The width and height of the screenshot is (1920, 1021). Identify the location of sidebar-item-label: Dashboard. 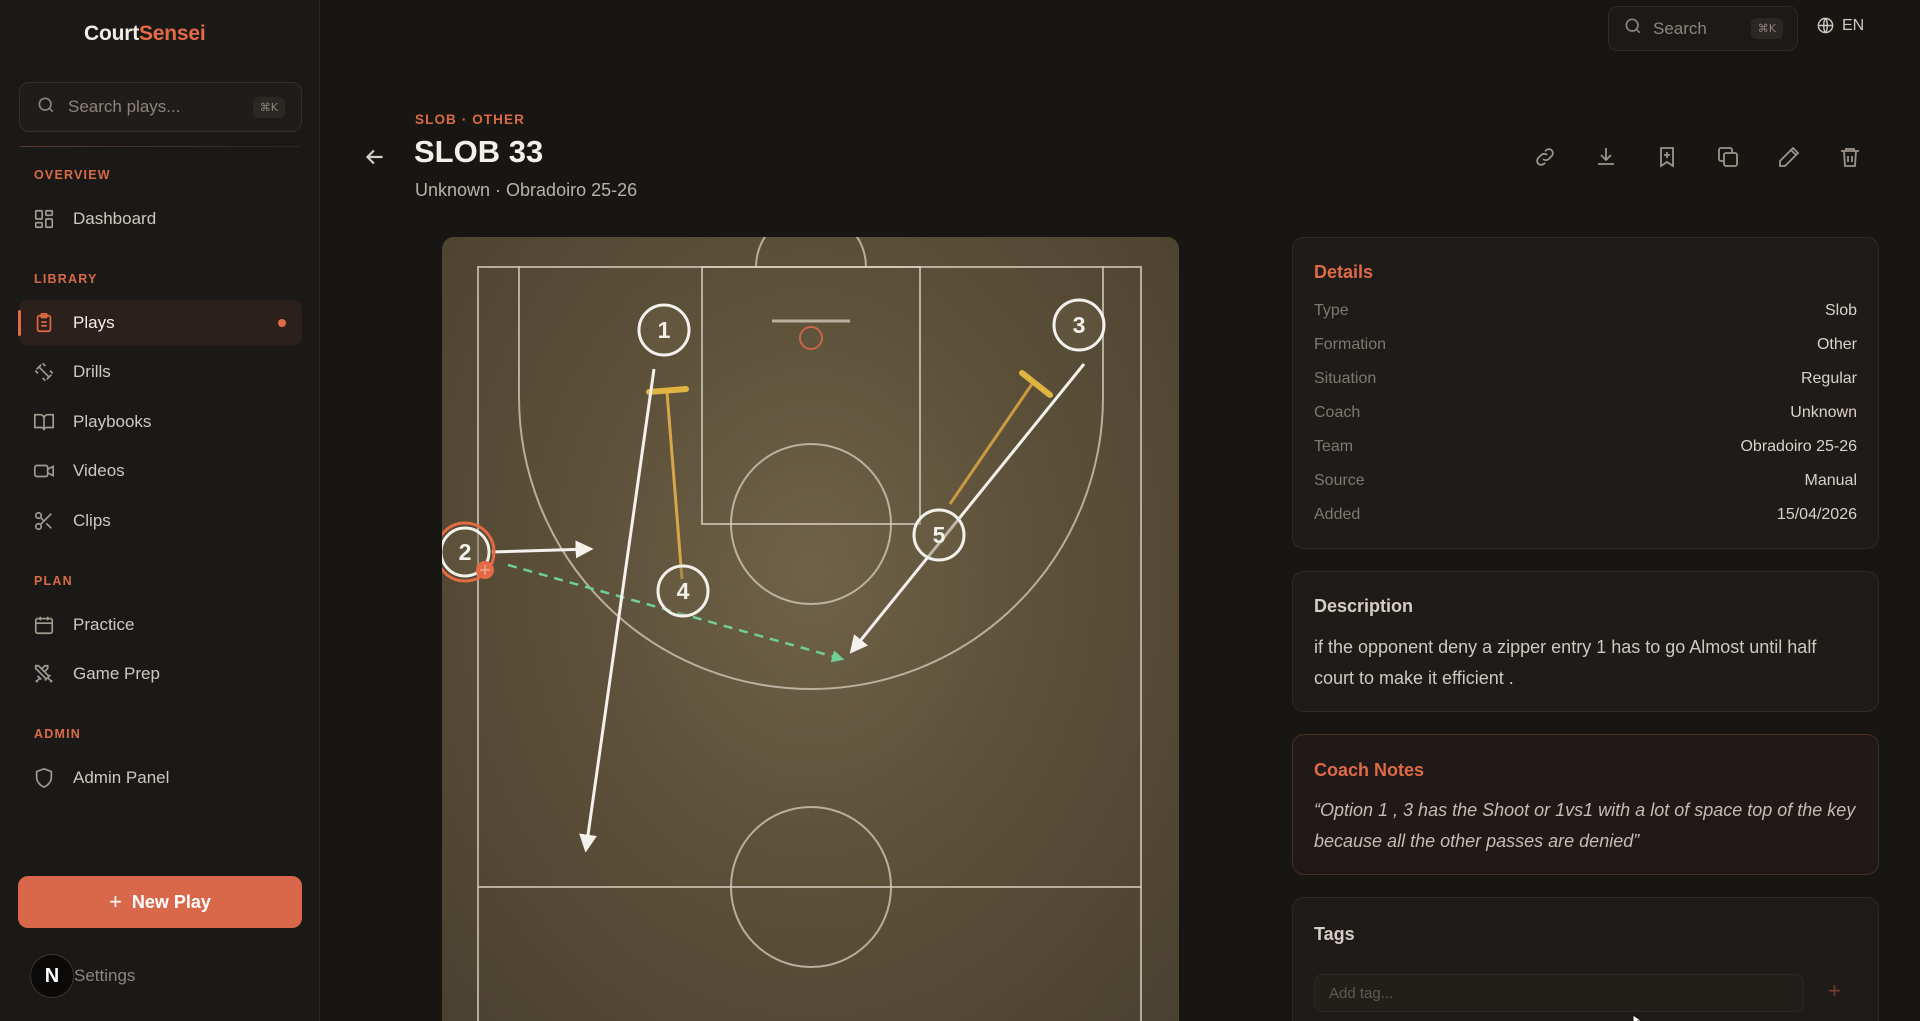
(115, 218).